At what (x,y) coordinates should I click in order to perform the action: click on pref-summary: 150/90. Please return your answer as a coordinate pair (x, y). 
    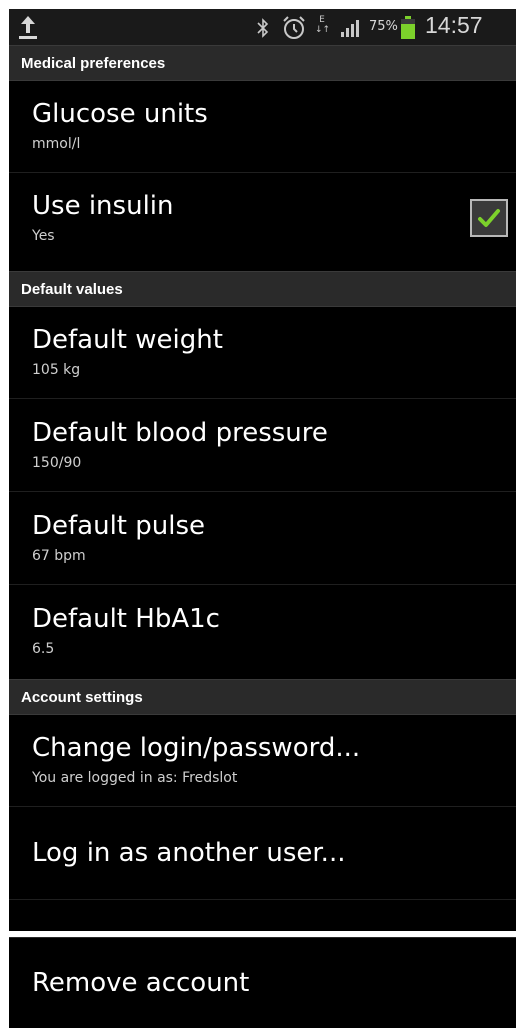
    Looking at the image, I should click on (57, 463).